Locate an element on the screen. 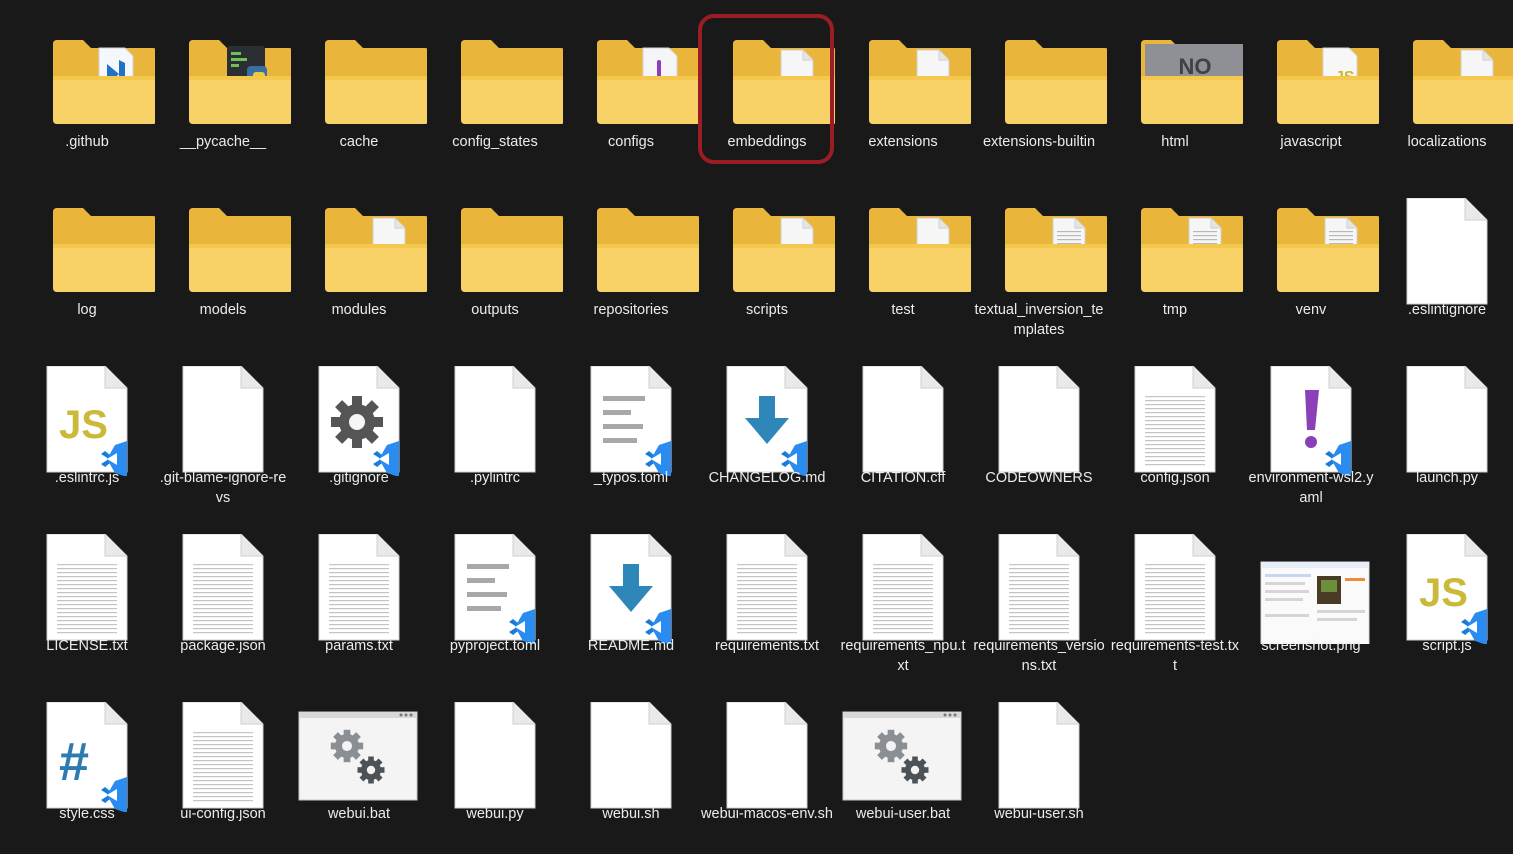  item-label: webui.sh is located at coordinates (631, 814).